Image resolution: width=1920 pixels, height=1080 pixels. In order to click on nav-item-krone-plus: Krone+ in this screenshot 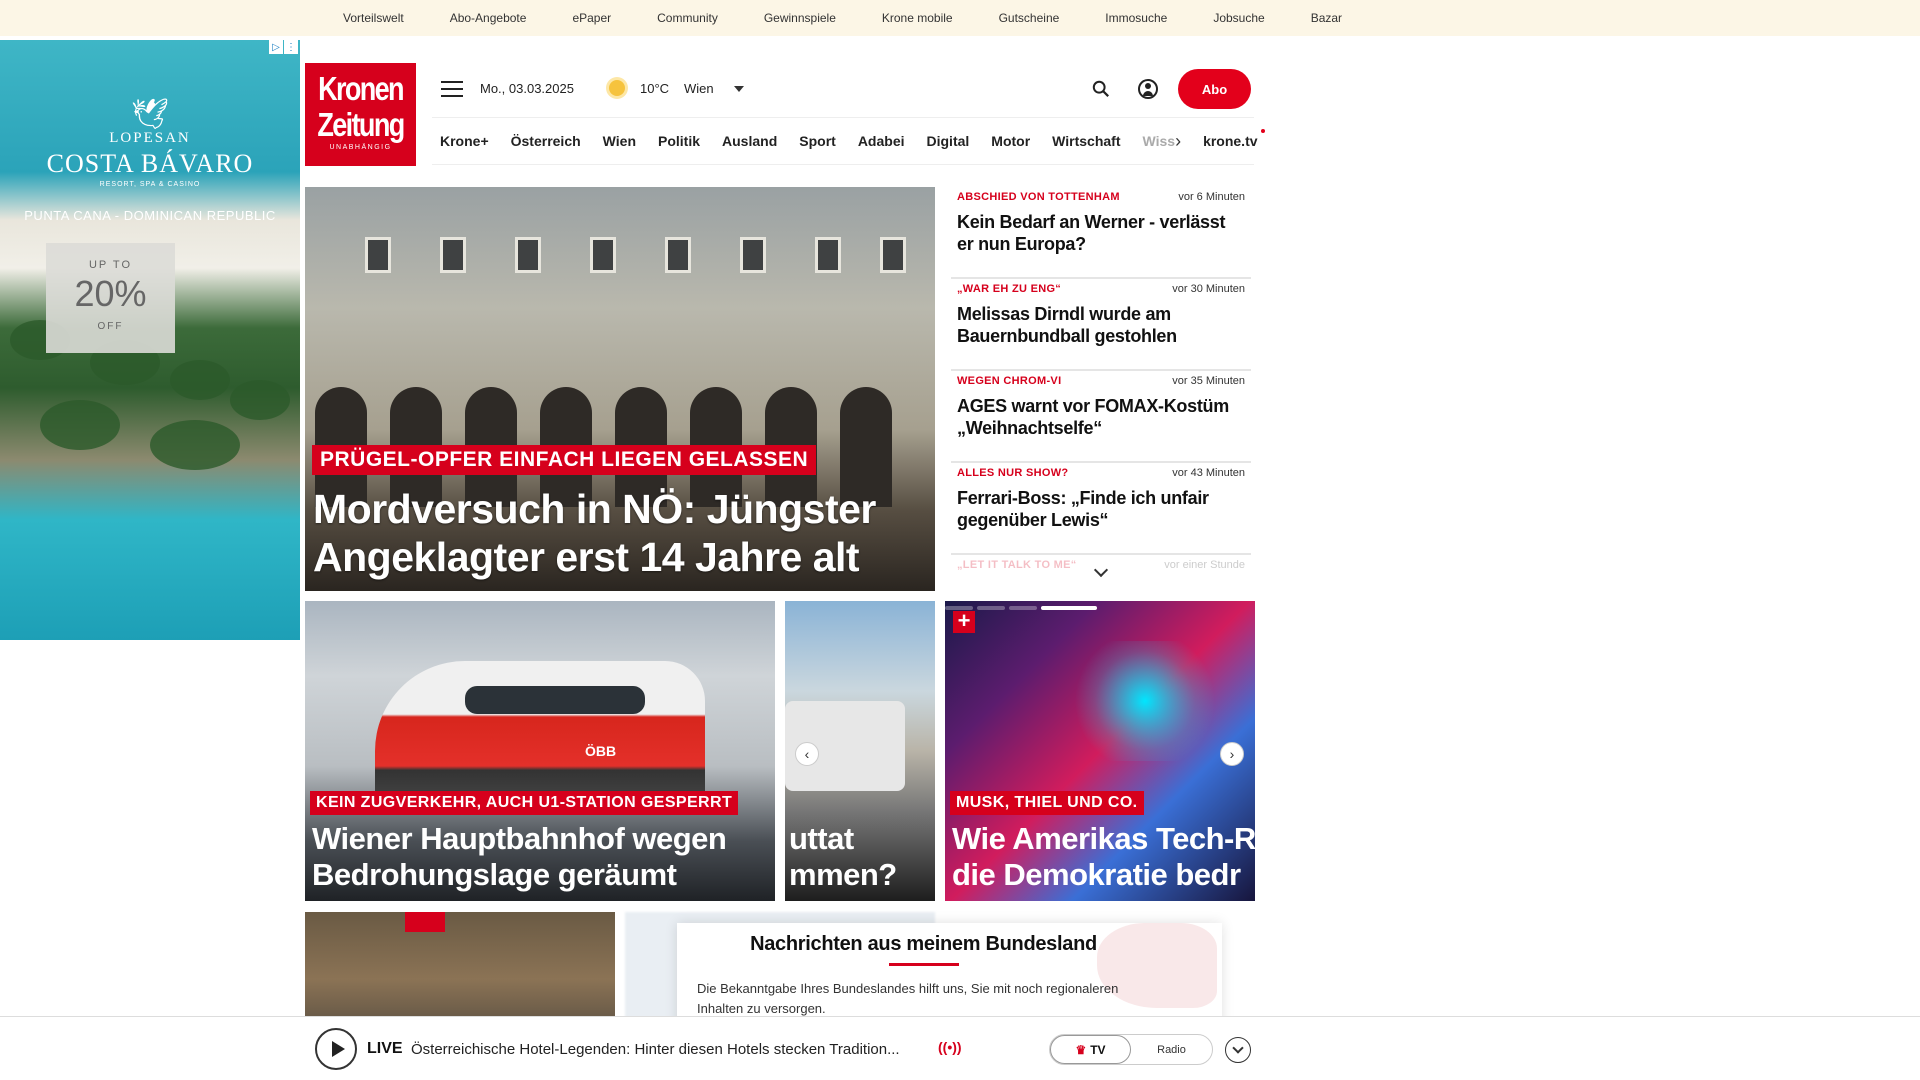, I will do `click(464, 141)`.